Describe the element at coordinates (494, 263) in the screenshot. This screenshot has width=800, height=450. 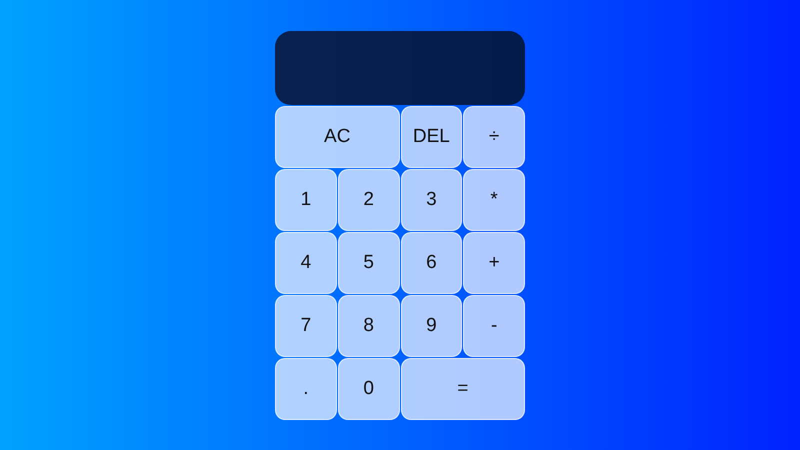
I see `calculator-key: +` at that location.